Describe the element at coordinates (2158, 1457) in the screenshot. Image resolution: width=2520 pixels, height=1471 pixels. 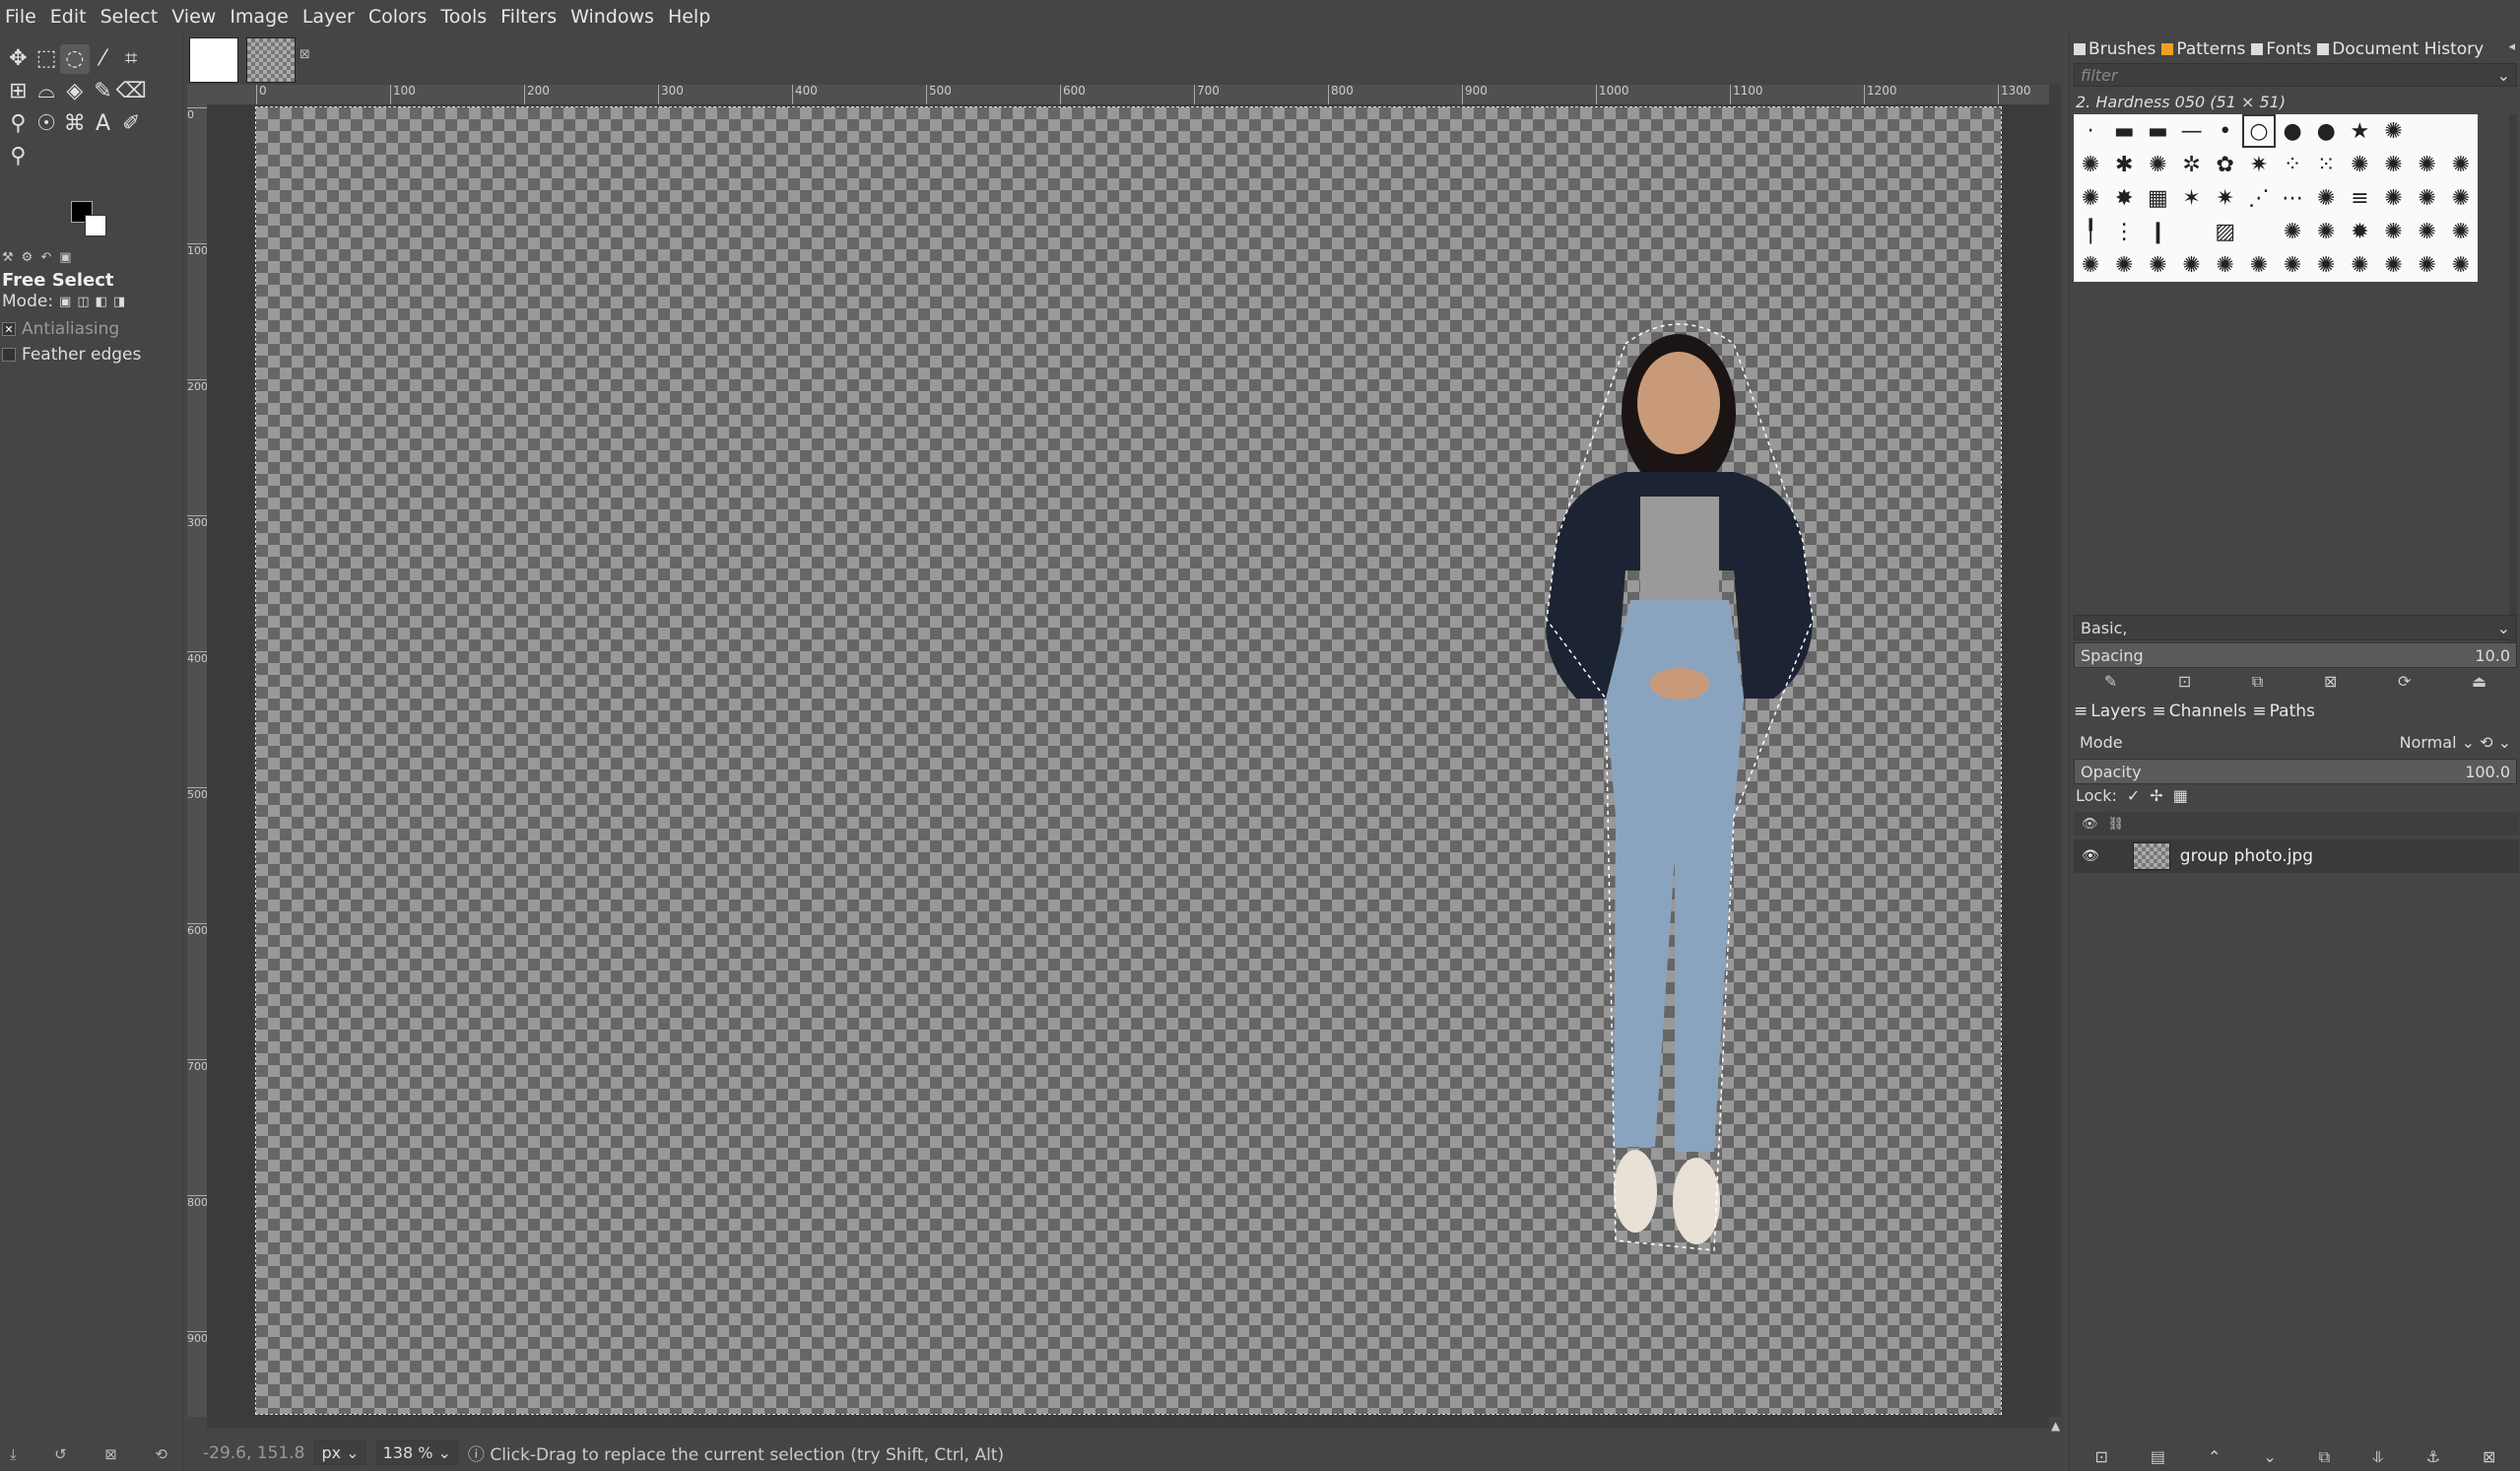
I see `new-layer-group-icon: ▤` at that location.